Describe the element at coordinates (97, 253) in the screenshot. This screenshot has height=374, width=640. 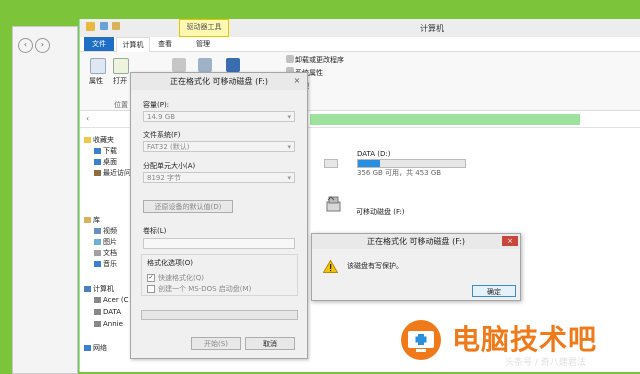
I see `document-icon` at that location.